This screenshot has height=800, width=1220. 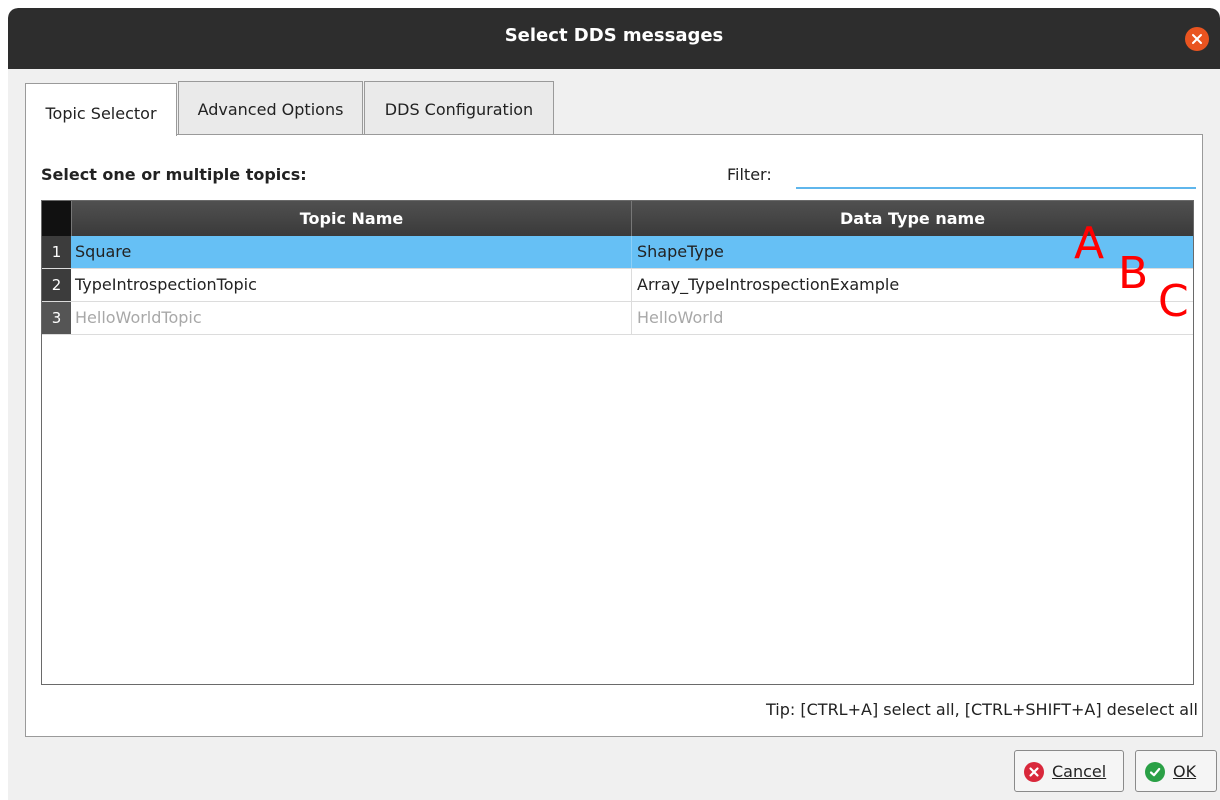 What do you see at coordinates (1034, 772) in the screenshot?
I see `cancel-icon` at bounding box center [1034, 772].